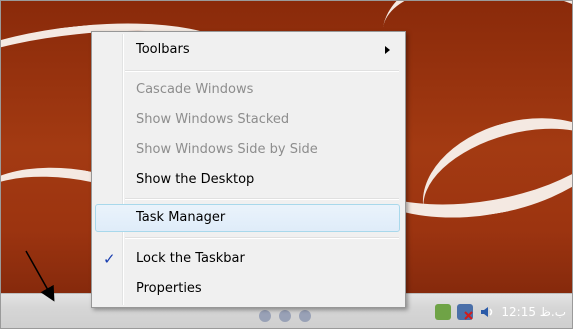 This screenshot has height=329, width=573. I want to click on menu-item-show-the-desktop: Show the Desktop, so click(247, 180).